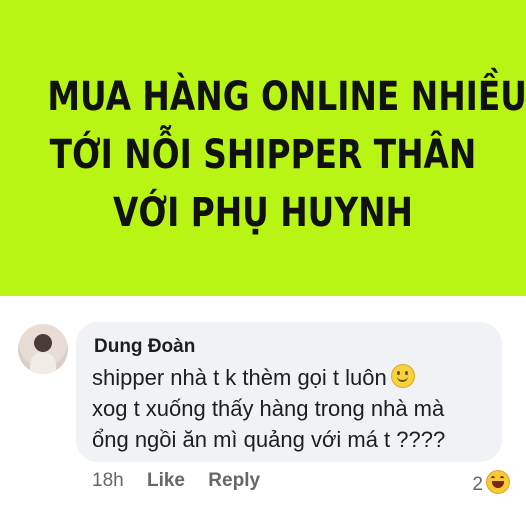  I want to click on reaction-summary: 2, so click(491, 483).